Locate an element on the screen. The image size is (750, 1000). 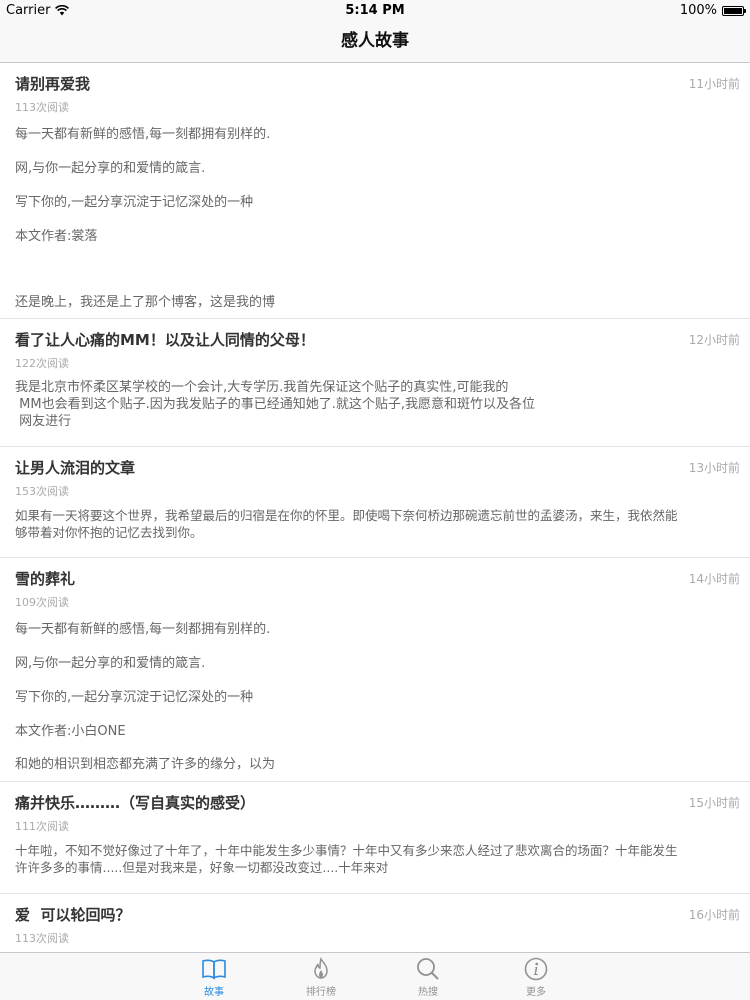
story-time: 15小时前 is located at coordinates (714, 803).